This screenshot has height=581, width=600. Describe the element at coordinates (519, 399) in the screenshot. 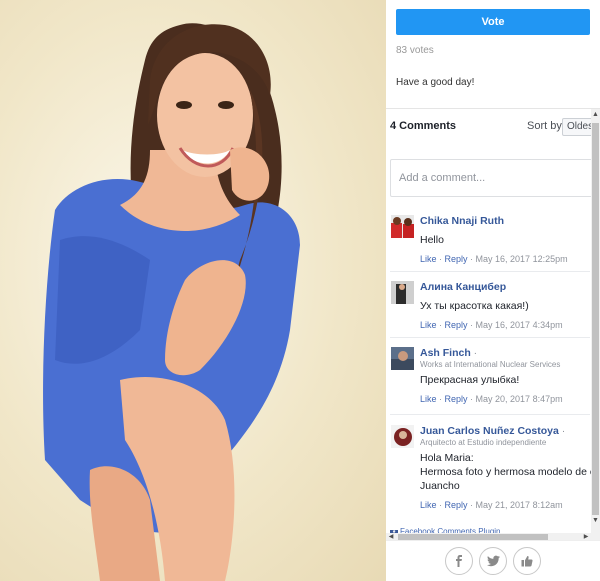

I see `comment-date: May 20, 2017 8:47pm` at that location.